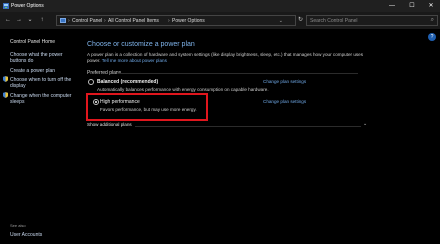 Image resolution: width=440 pixels, height=244 pixels. What do you see at coordinates (147, 107) in the screenshot?
I see `highlight-box` at bounding box center [147, 107].